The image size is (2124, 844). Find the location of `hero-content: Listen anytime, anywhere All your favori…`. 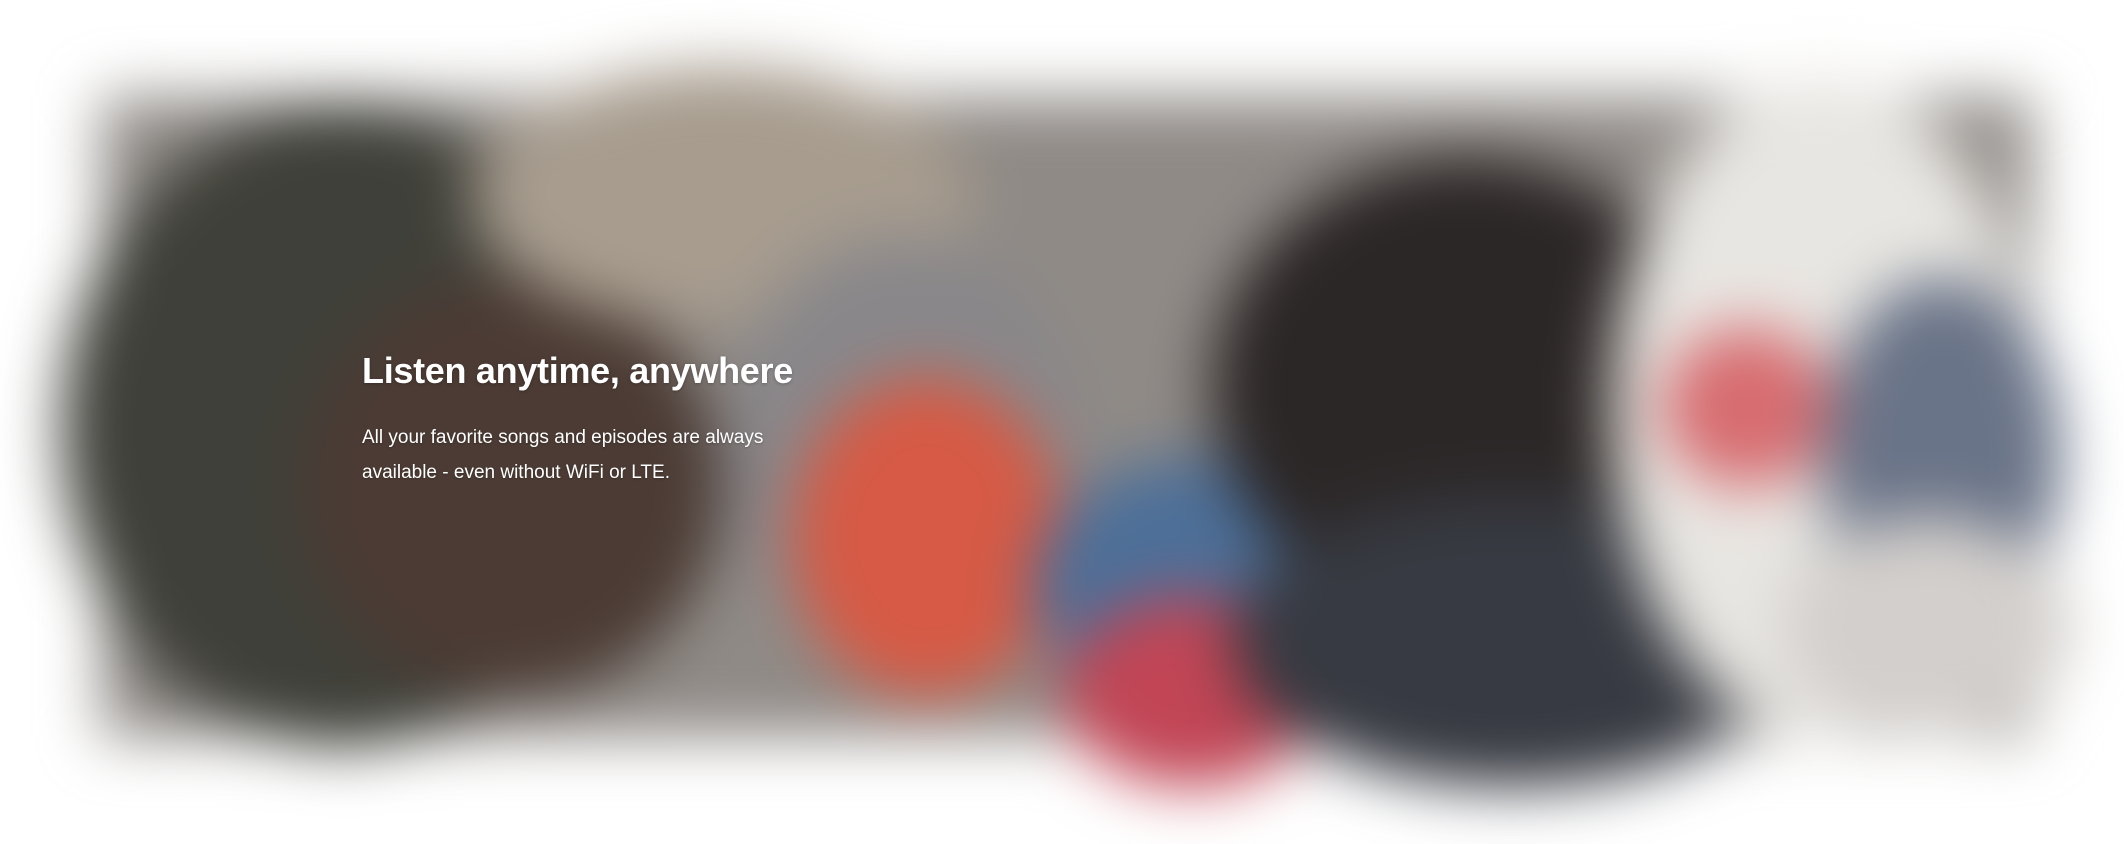

hero-content: Listen anytime, anywhere All your favori… is located at coordinates (597, 420).